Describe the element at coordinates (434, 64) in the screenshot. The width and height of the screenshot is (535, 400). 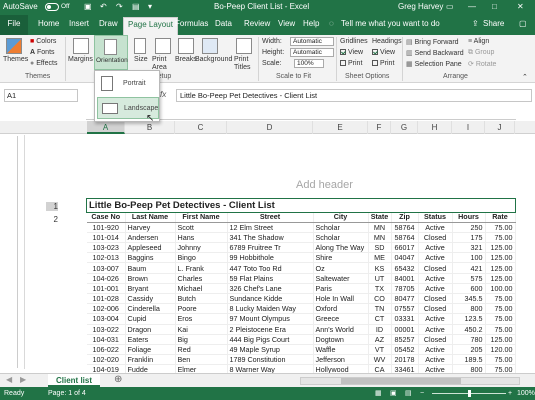
I see `selection-pane-button: ▦ Selection Pane` at that location.